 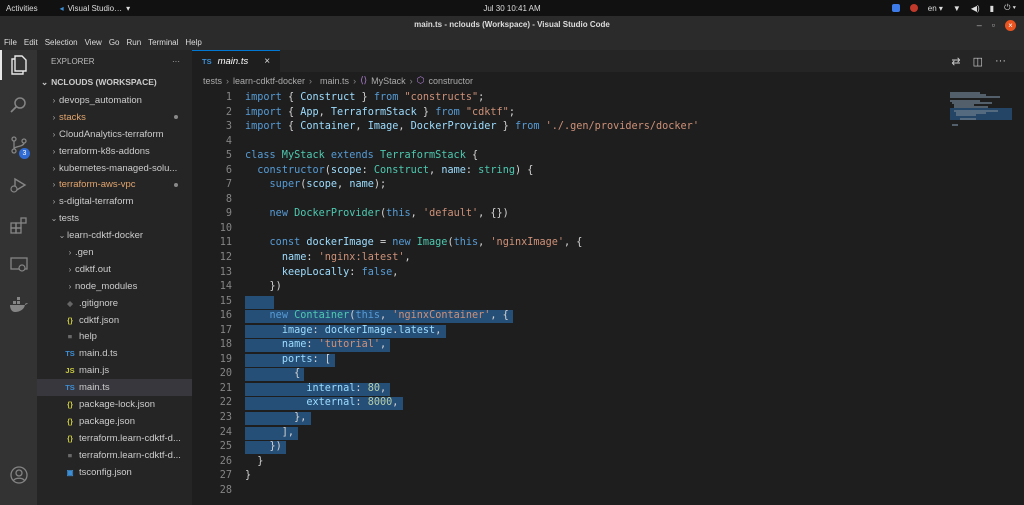 What do you see at coordinates (1010, 8) in the screenshot?
I see `power-icon: ⏻ ▾` at bounding box center [1010, 8].